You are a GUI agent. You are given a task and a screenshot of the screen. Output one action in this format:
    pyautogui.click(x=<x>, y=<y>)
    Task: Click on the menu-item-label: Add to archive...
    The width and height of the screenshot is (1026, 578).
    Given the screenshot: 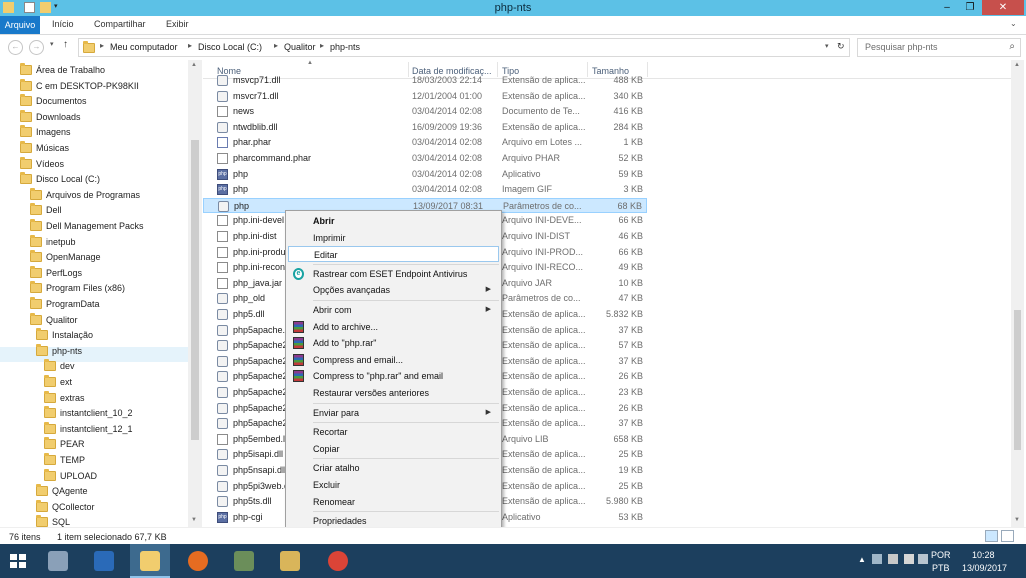 What is the action you would take?
    pyautogui.click(x=346, y=326)
    